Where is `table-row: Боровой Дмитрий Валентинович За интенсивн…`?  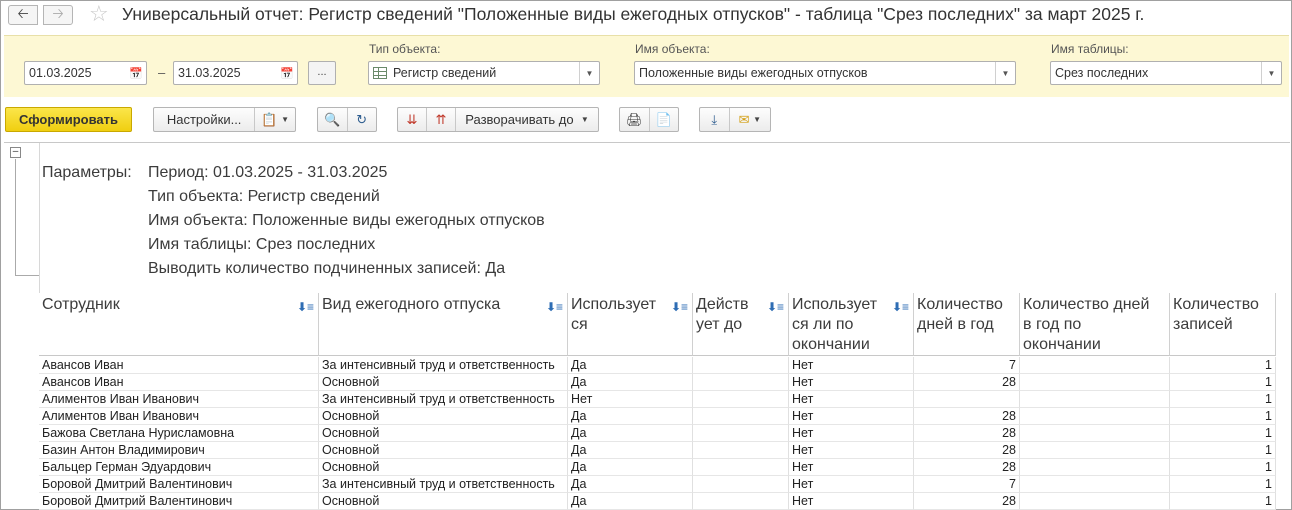
table-row: Боровой Дмитрий Валентинович За интенсивн… is located at coordinates (657, 484).